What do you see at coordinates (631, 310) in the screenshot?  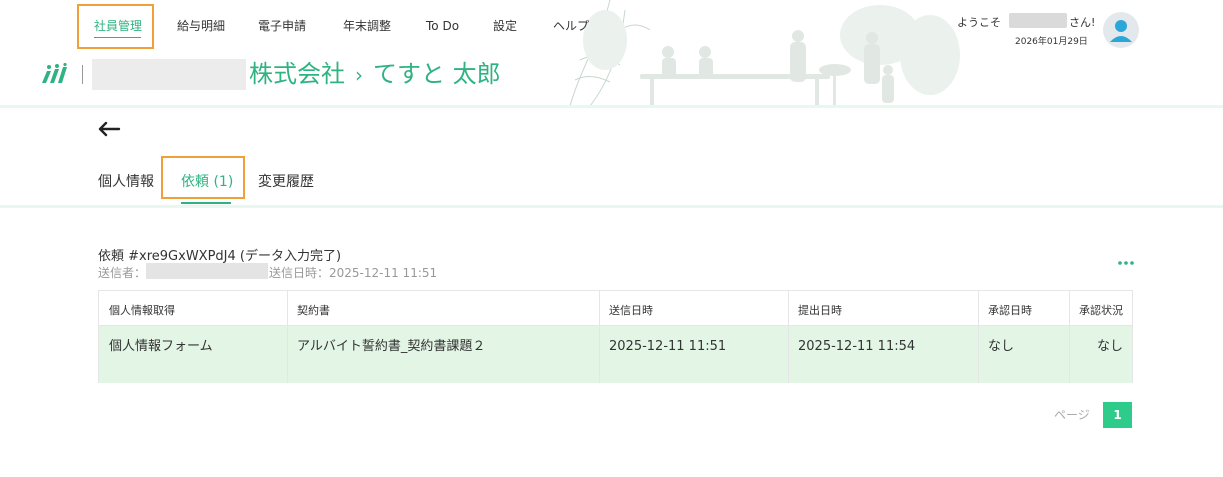 I see `col-header-sent-at: 送信日時` at bounding box center [631, 310].